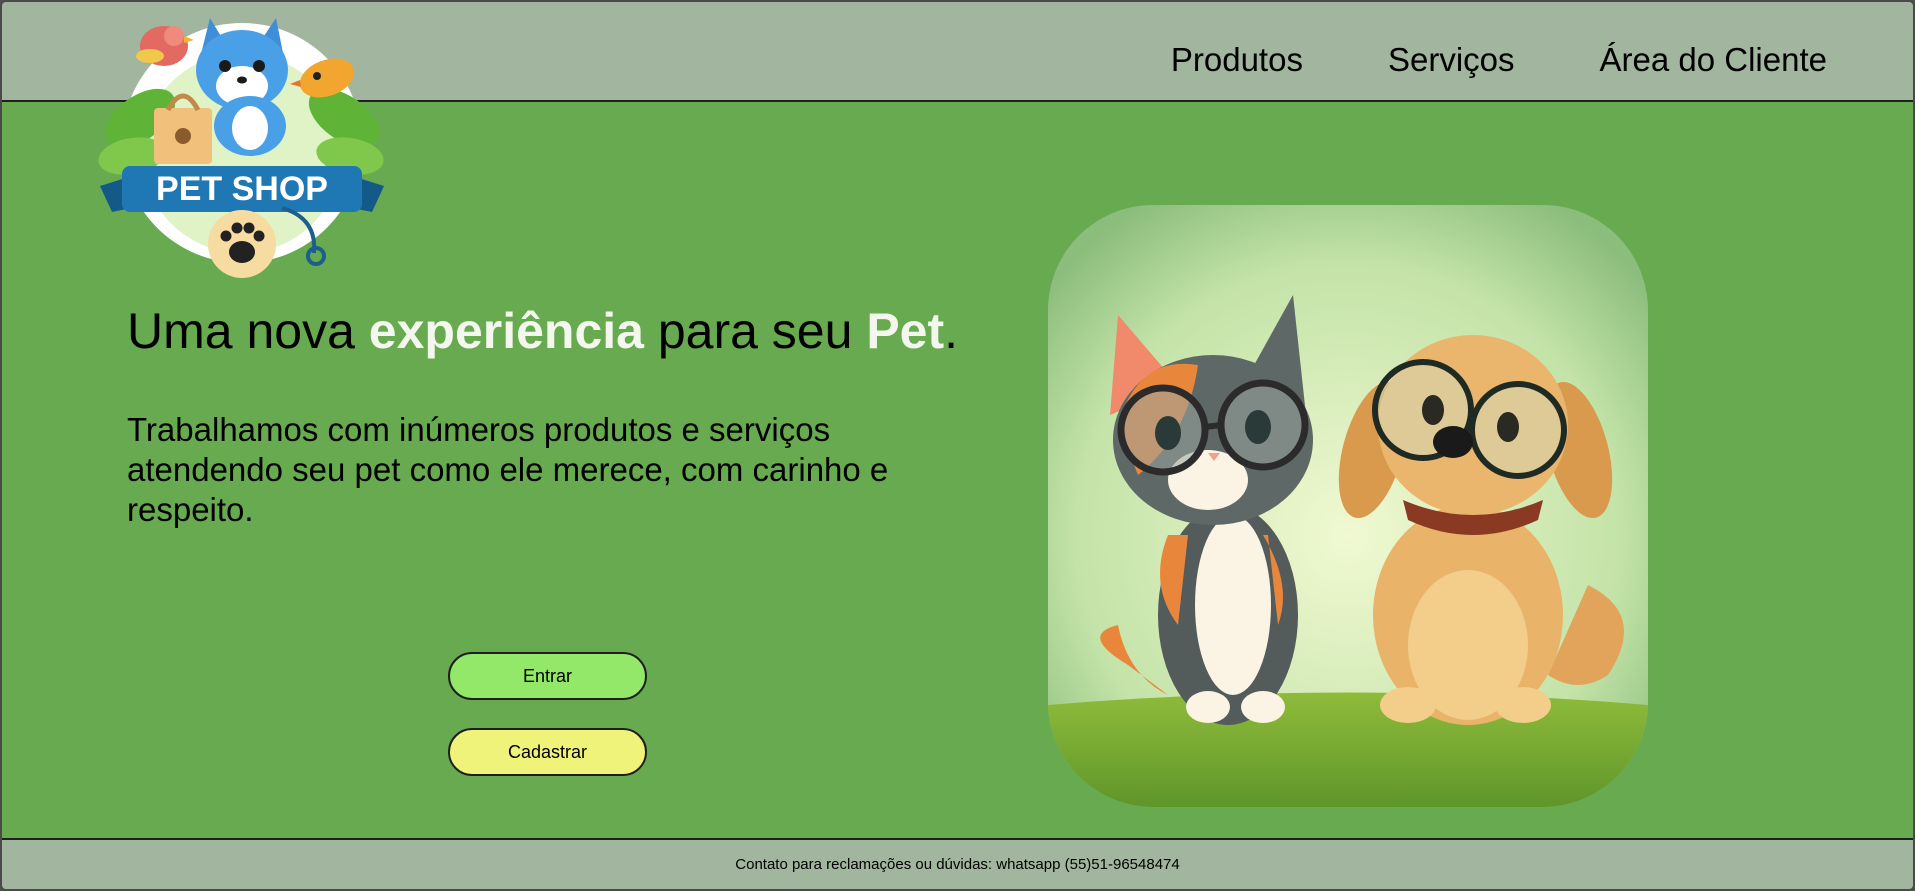  Describe the element at coordinates (1713, 60) in the screenshot. I see `nav-area-cliente-link: Área do Cliente` at that location.